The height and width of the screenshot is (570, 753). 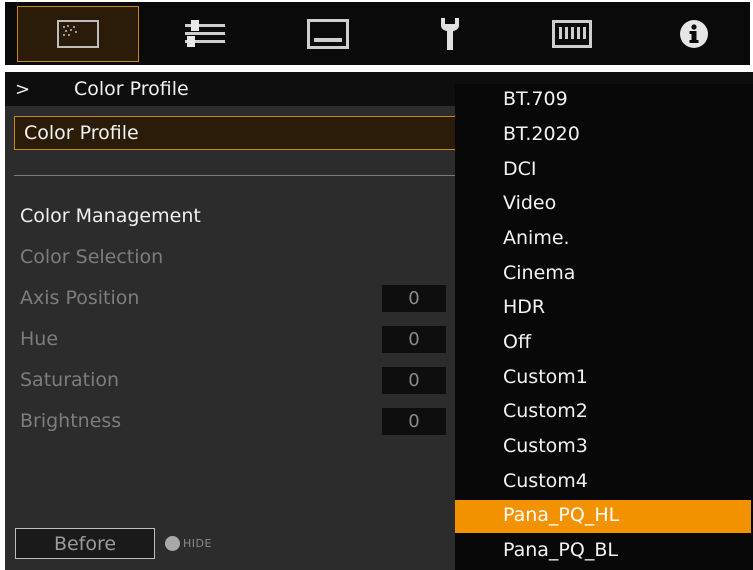 I want to click on option-label: DCI, so click(x=520, y=169).